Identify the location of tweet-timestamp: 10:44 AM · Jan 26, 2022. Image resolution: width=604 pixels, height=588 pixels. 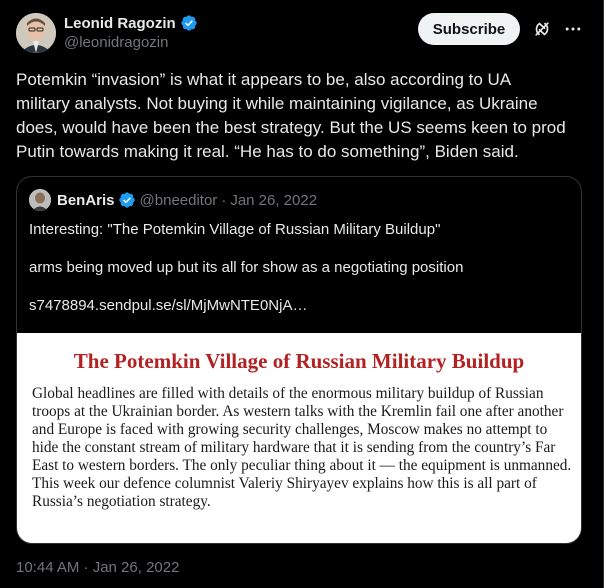
(97, 567).